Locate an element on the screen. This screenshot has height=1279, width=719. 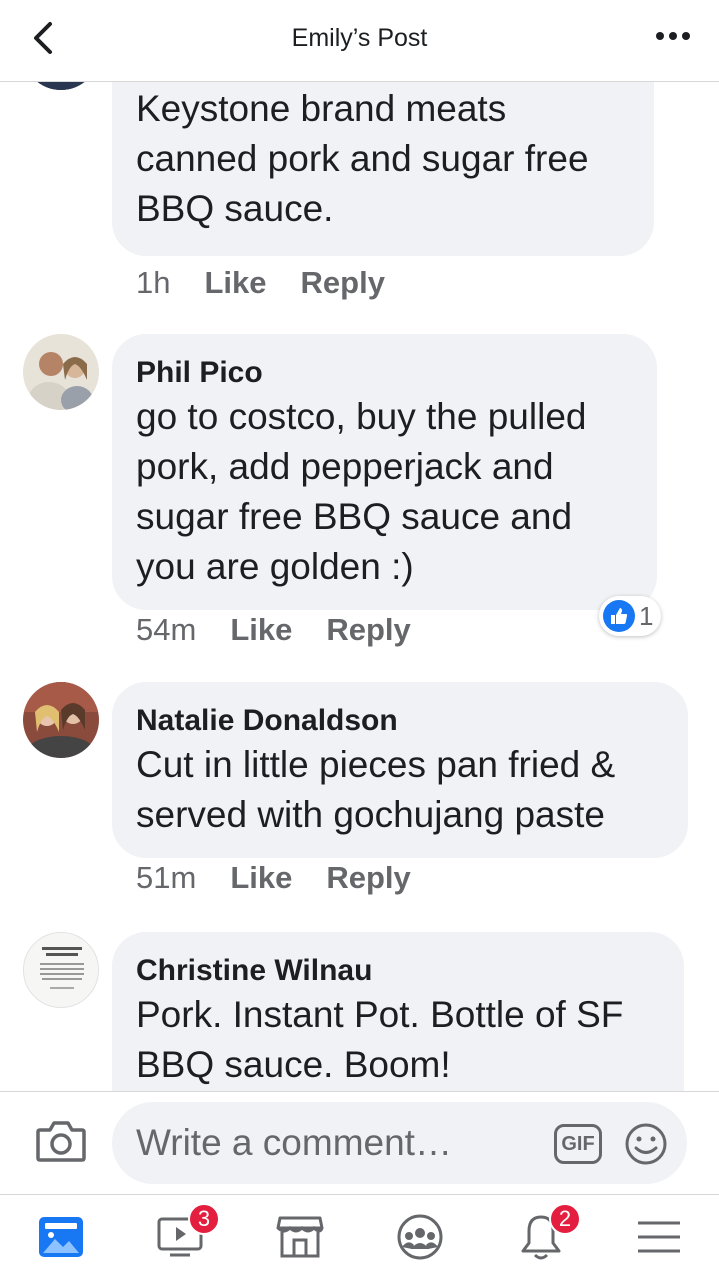
tab-groups is located at coordinates (420, 1237).